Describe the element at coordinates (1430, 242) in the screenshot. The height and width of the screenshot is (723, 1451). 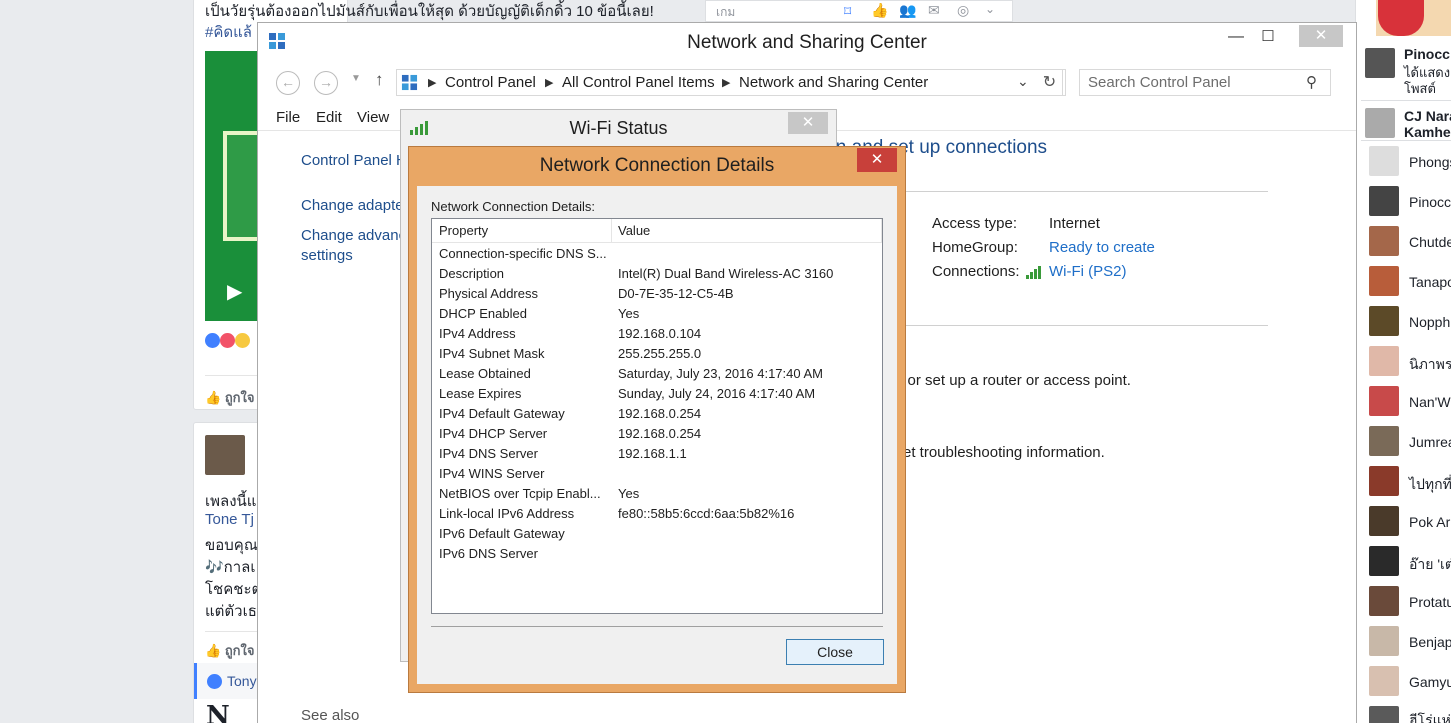
I see `chat-contact-name: Chutde` at that location.